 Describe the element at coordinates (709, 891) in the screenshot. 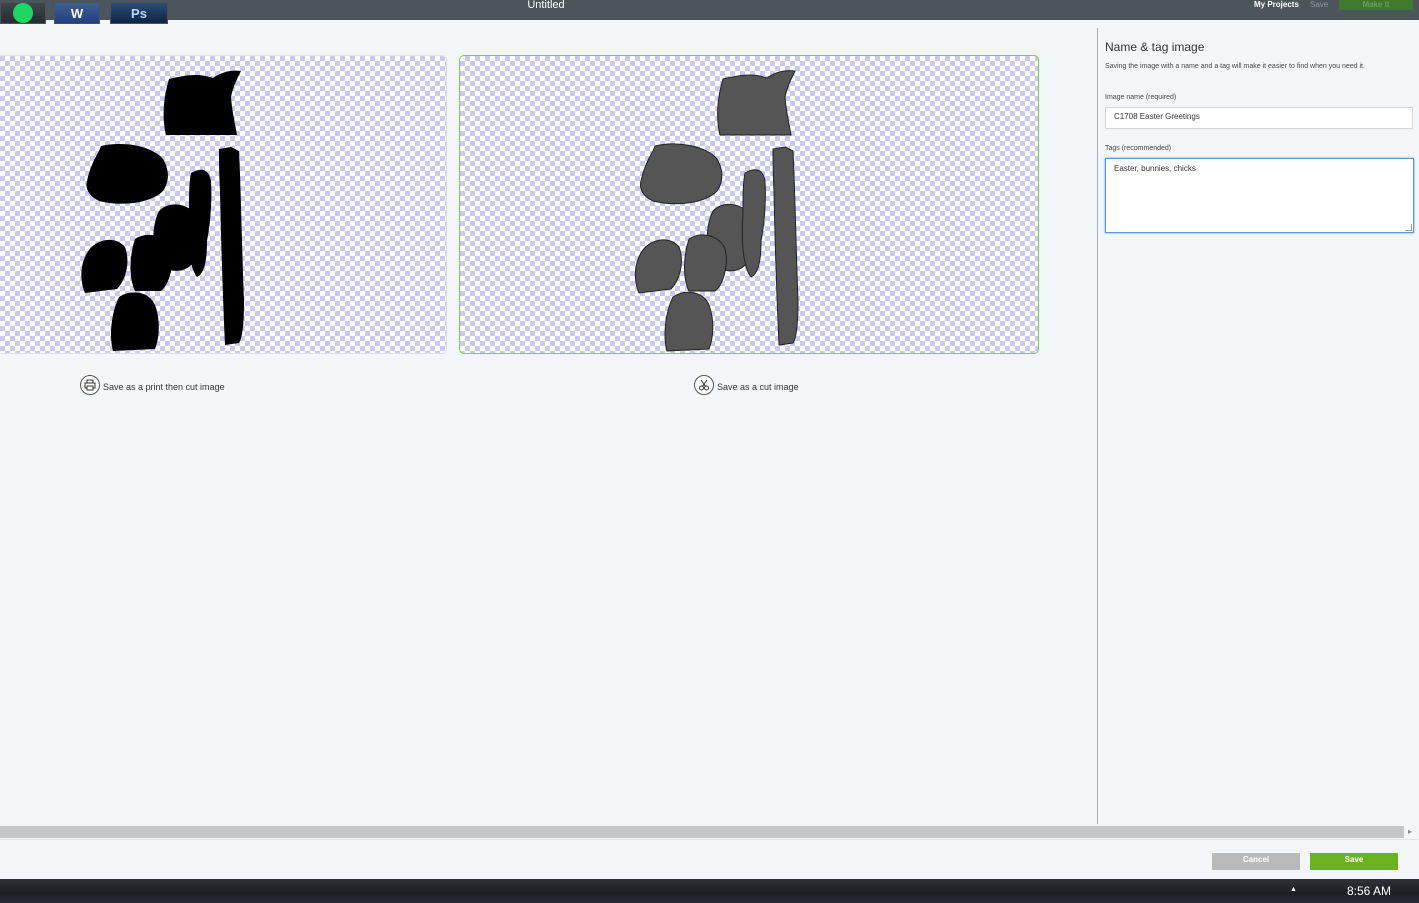

I see `windows-taskbar` at that location.